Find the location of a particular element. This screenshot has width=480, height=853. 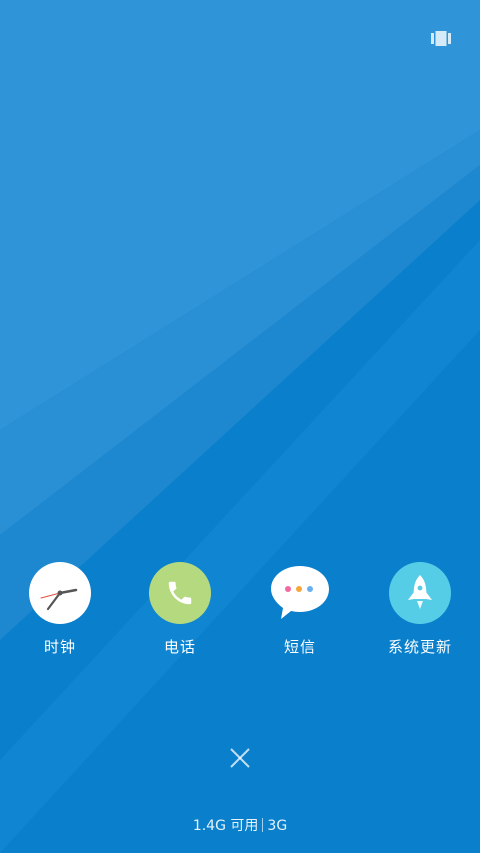

clock-icon is located at coordinates (60, 593).